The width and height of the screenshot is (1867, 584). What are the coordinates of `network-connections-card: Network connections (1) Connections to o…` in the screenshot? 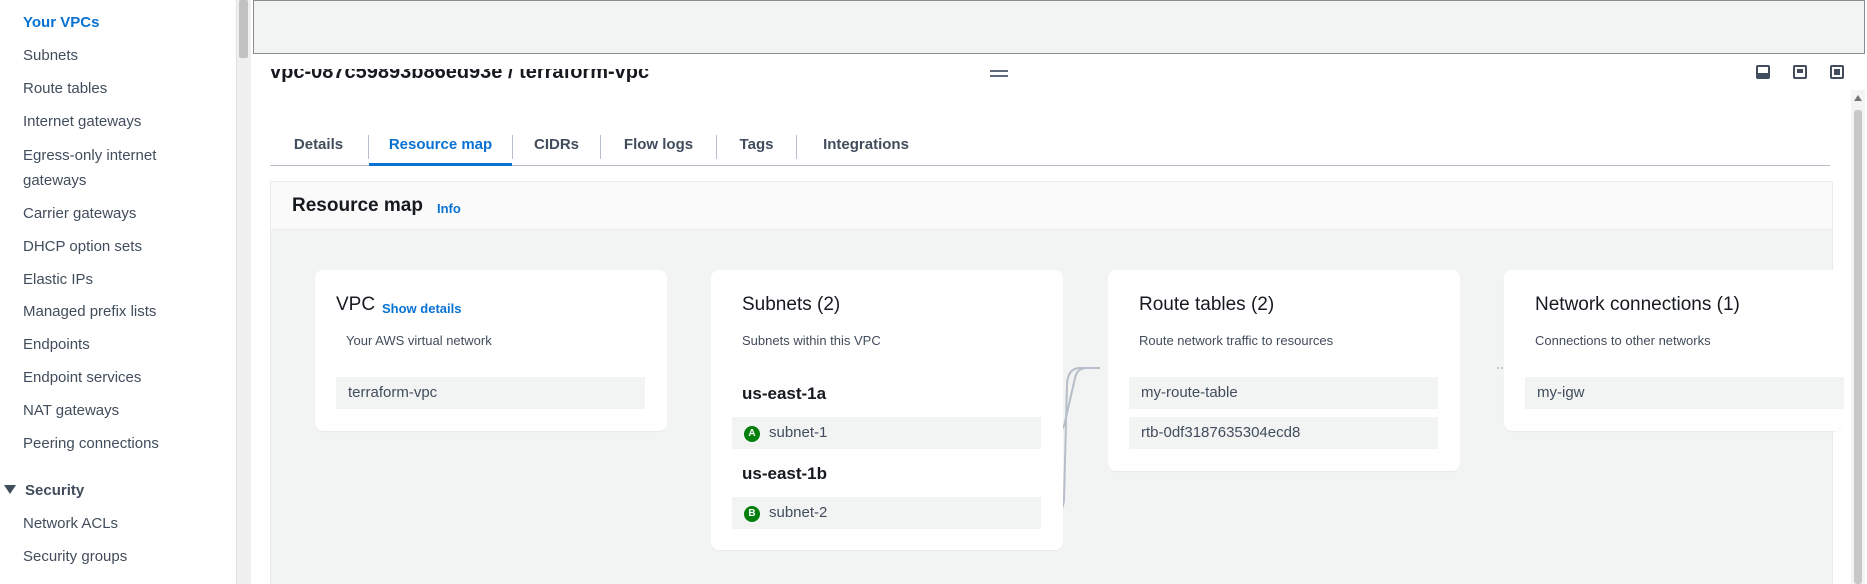 It's located at (1674, 350).